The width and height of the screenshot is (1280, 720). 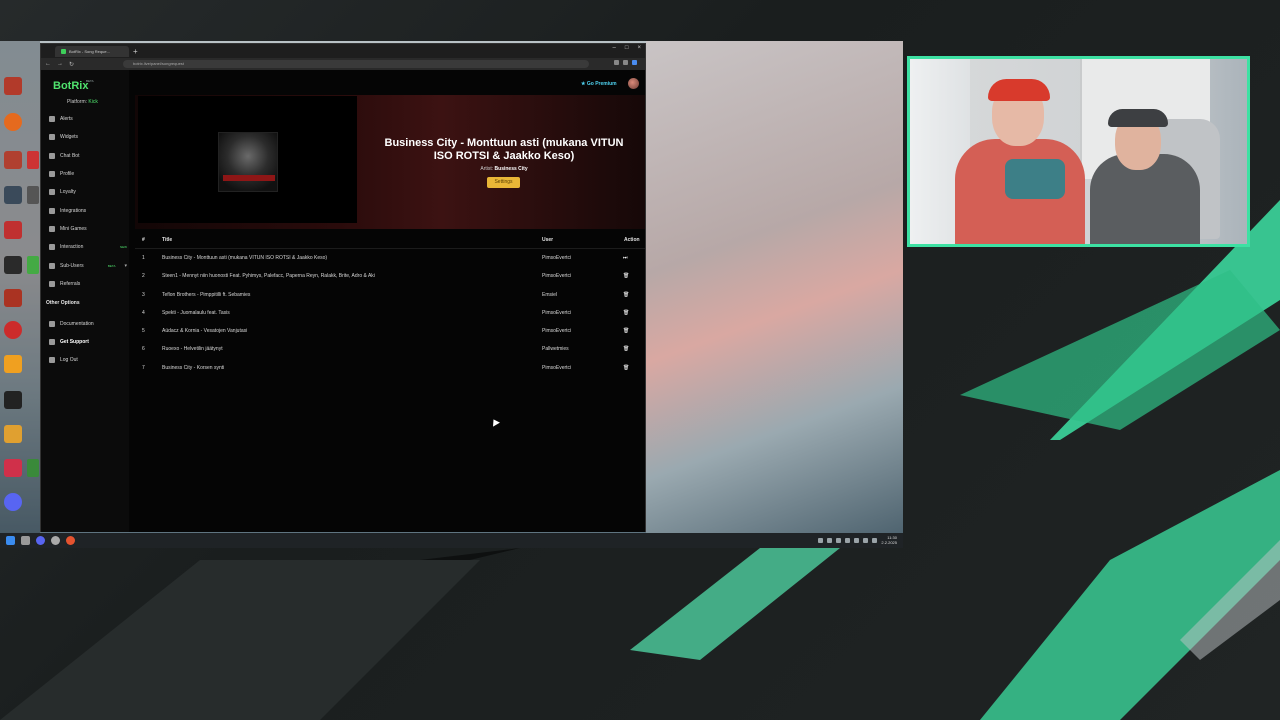 I want to click on robot-icon, so click(x=52, y=155).